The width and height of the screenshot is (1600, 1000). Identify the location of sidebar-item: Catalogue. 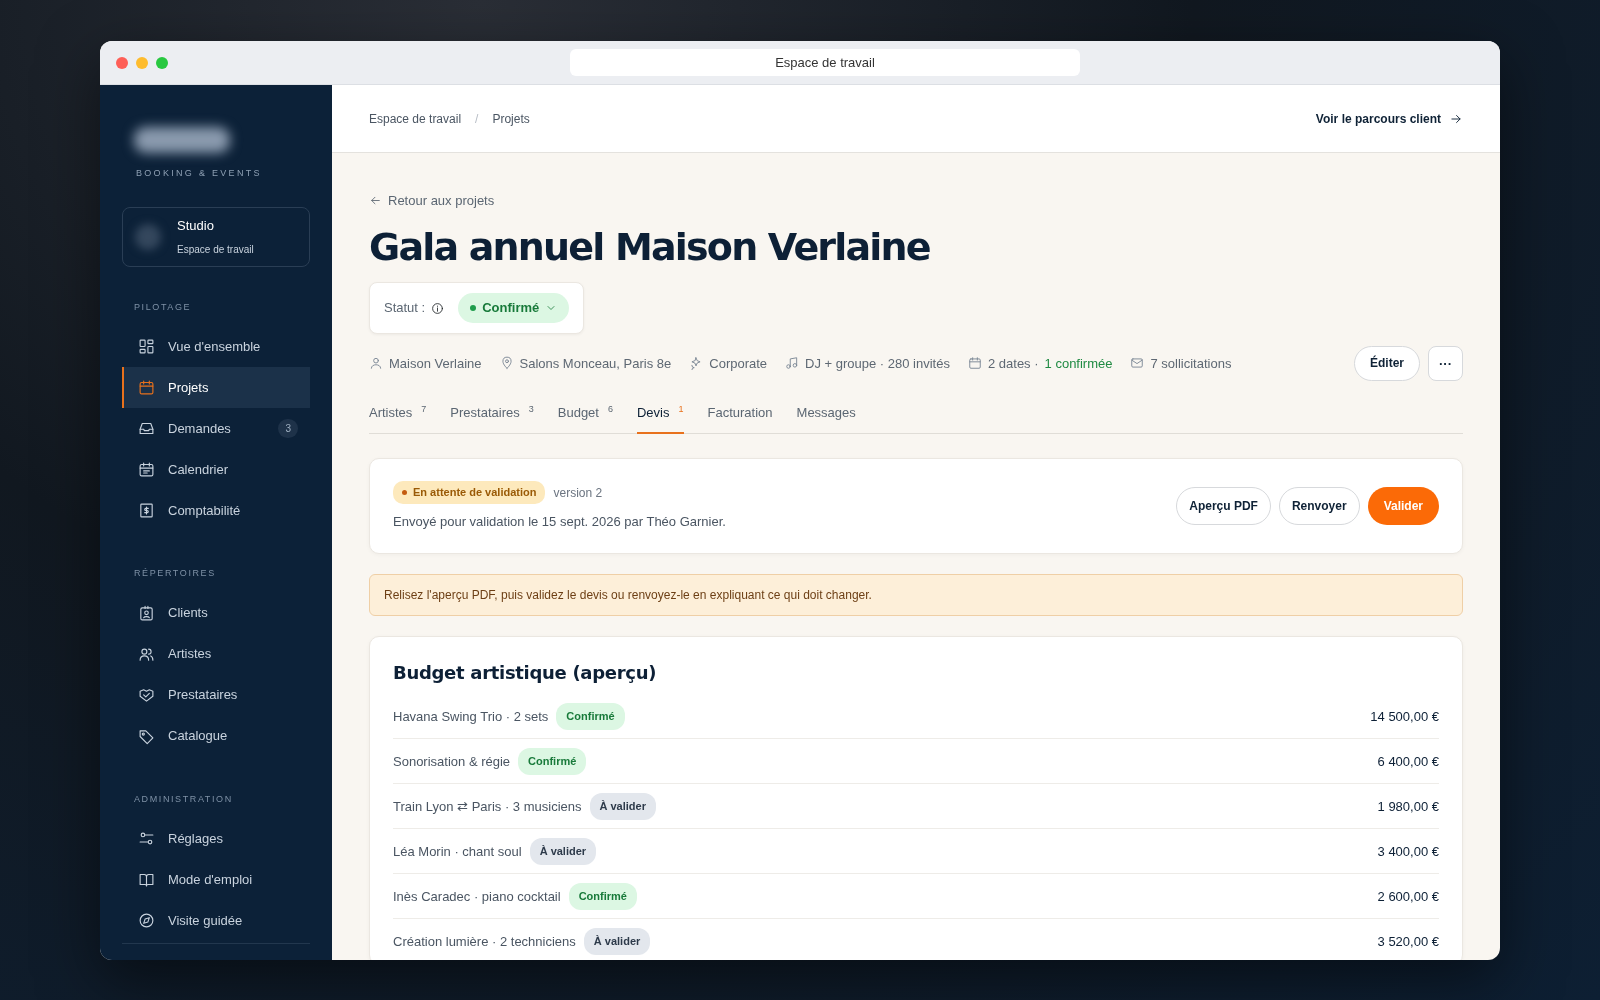
(216, 736).